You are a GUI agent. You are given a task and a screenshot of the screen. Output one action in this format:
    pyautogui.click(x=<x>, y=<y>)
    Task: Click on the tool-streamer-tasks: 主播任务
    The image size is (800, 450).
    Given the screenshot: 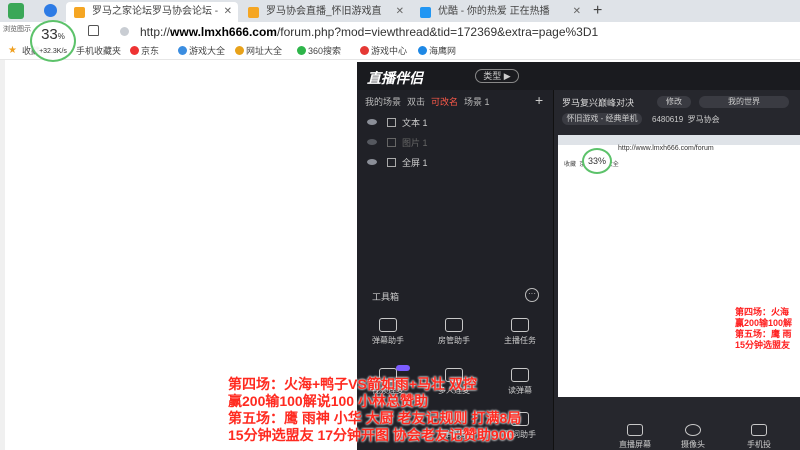 What is the action you would take?
    pyautogui.click(x=520, y=332)
    